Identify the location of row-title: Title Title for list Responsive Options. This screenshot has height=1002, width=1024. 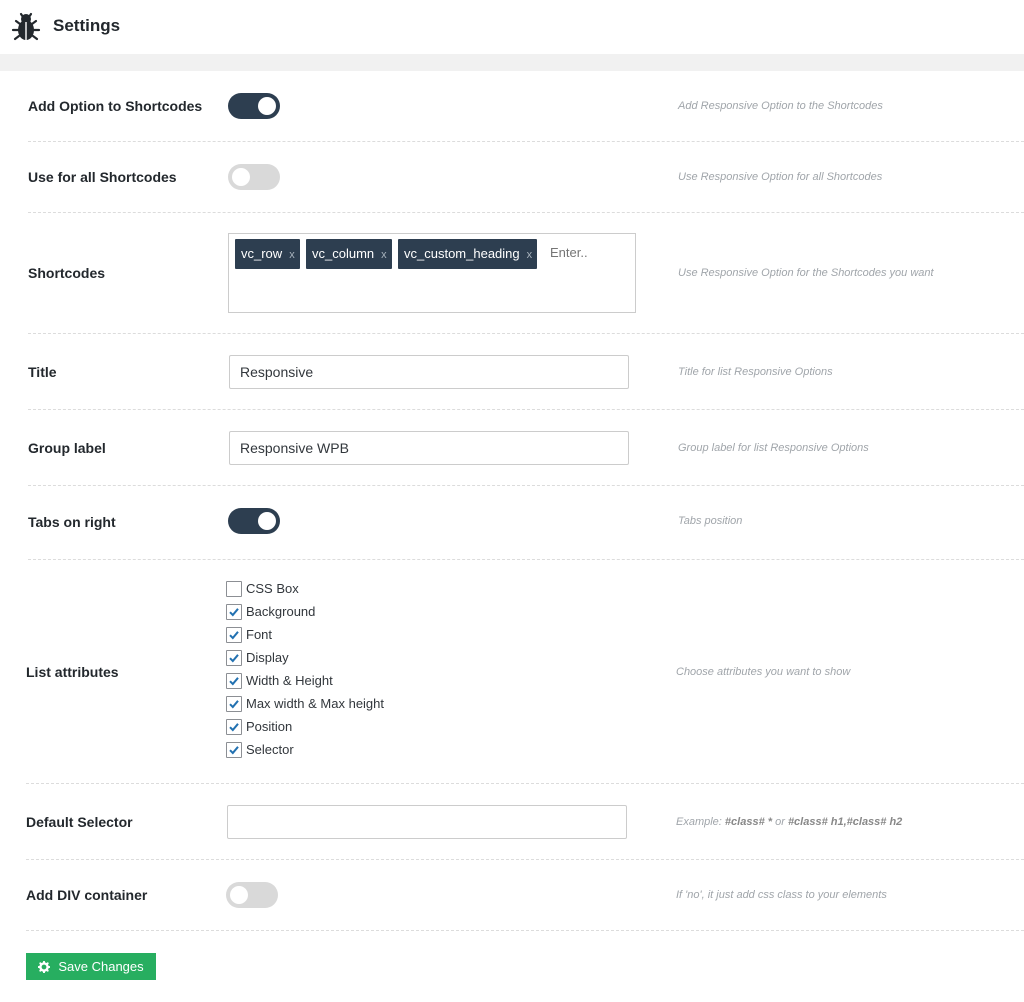
(526, 372).